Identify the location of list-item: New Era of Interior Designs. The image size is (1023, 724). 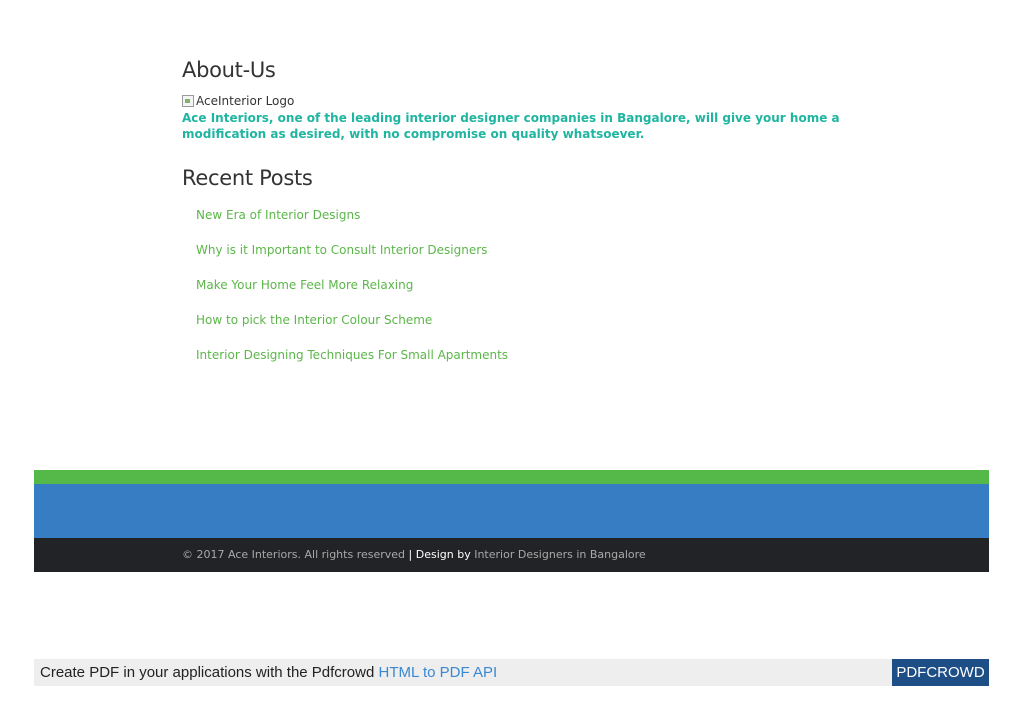
(352, 225).